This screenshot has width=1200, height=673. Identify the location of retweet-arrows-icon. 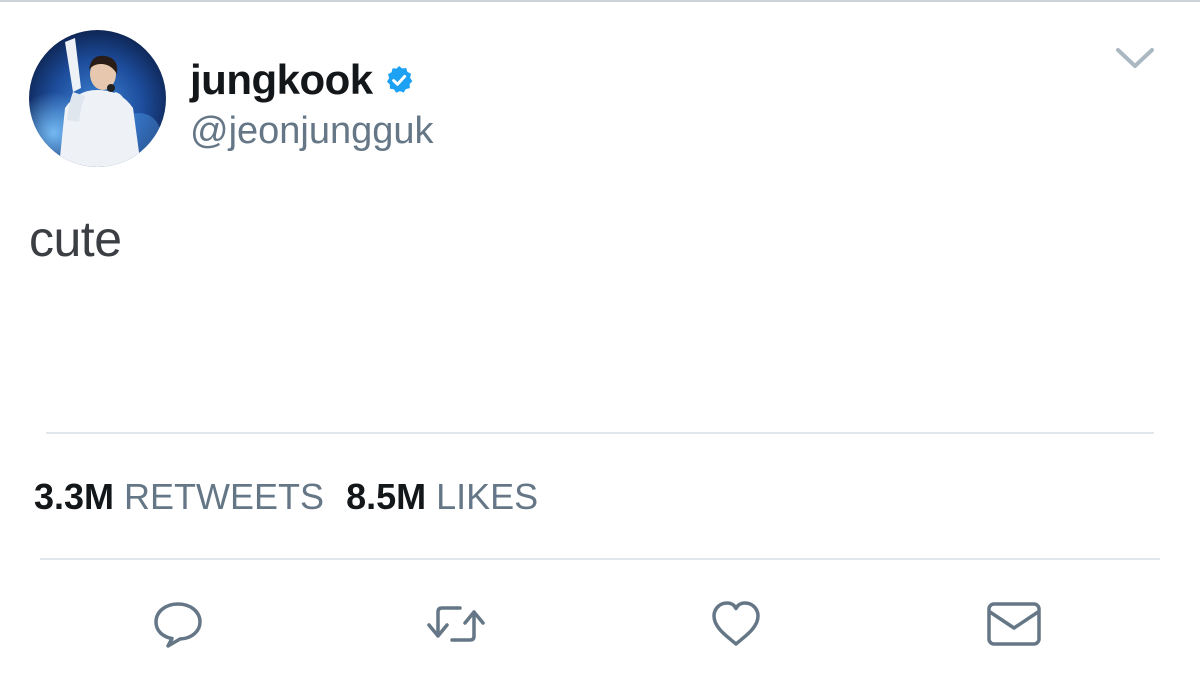
(456, 624).